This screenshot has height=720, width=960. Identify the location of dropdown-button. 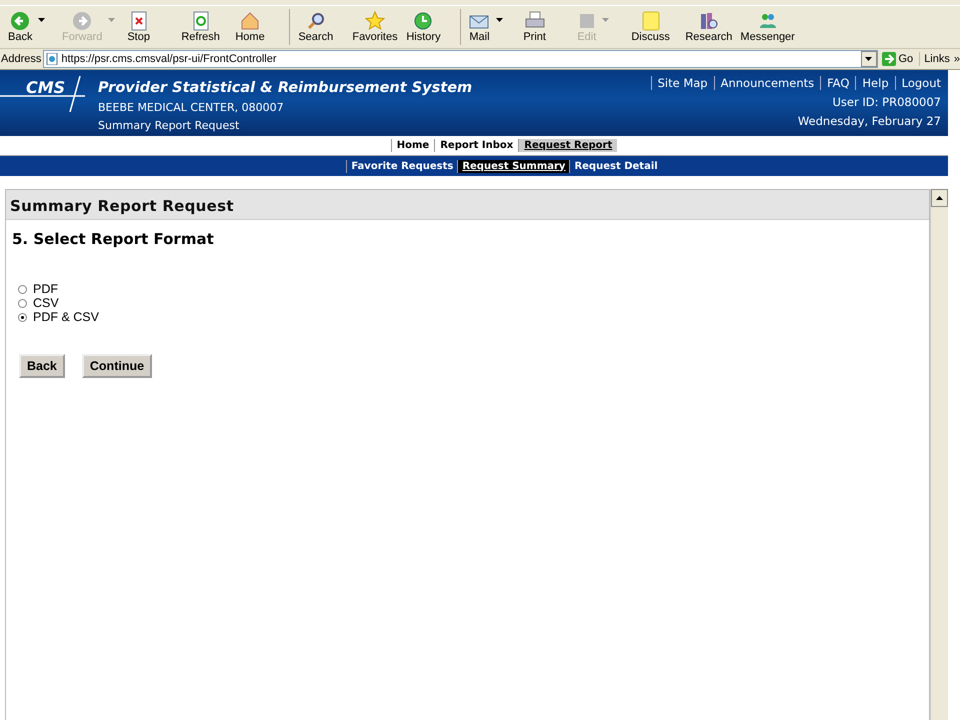
(868, 59).